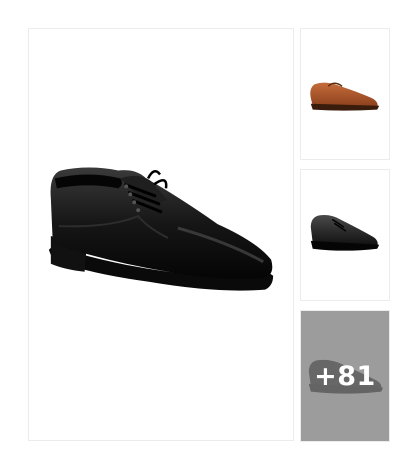 The width and height of the screenshot is (418, 459). I want to click on thumbnail-image-3: +81, so click(345, 376).